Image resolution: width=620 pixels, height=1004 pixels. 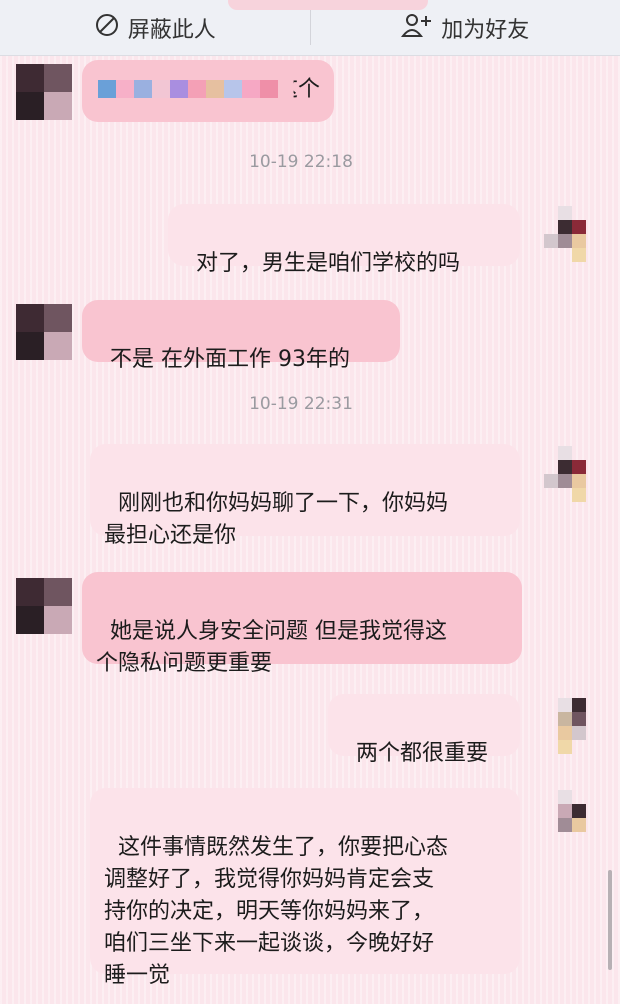 What do you see at coordinates (297, 89) in the screenshot?
I see `message-text: 这个` at bounding box center [297, 89].